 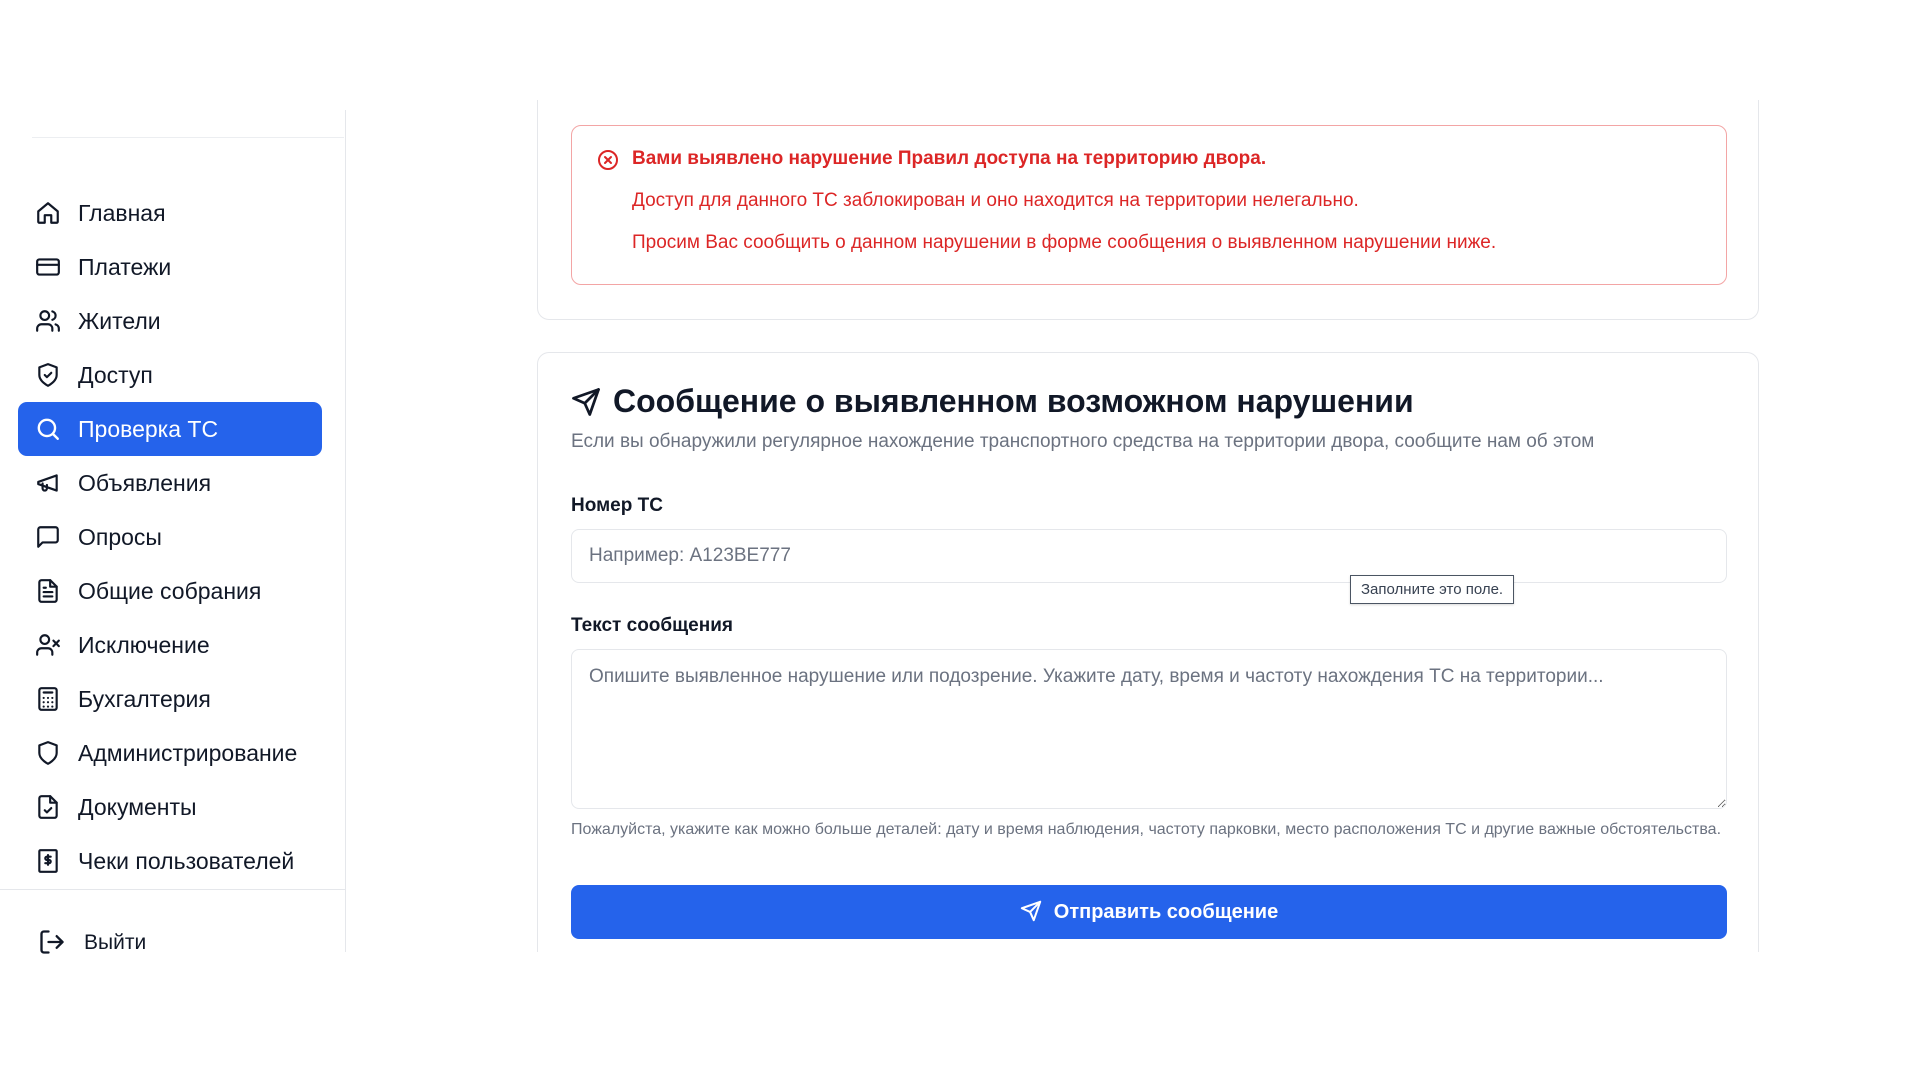 What do you see at coordinates (170, 213) in the screenshot?
I see `sidebar-item-home: Главная` at bounding box center [170, 213].